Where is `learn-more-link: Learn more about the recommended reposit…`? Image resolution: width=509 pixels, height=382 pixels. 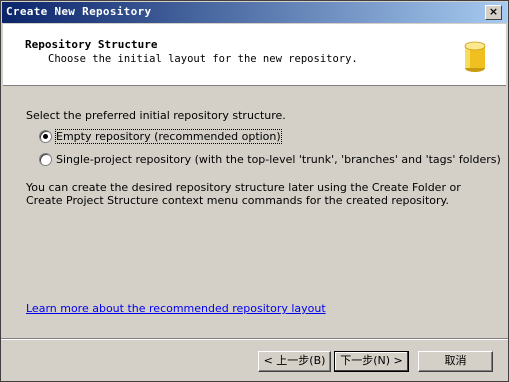
learn-more-link: Learn more about the recommended reposit… is located at coordinates (176, 308).